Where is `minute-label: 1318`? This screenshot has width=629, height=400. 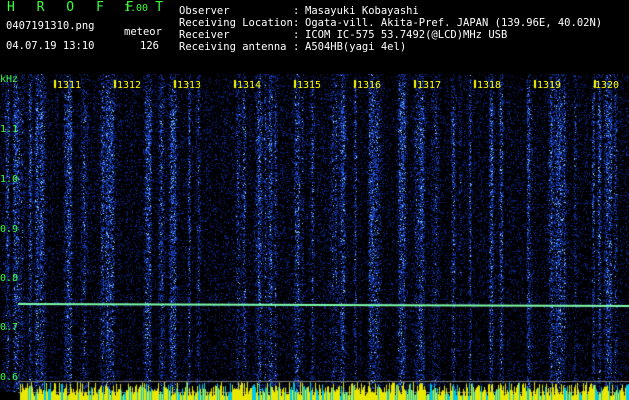
minute-label: 1318 is located at coordinates (489, 85).